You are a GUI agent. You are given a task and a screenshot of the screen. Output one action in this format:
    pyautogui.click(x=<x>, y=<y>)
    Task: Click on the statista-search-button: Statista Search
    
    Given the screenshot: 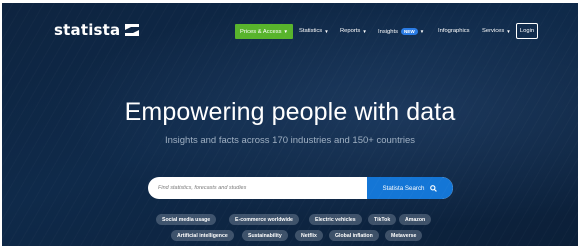 What is the action you would take?
    pyautogui.click(x=410, y=188)
    